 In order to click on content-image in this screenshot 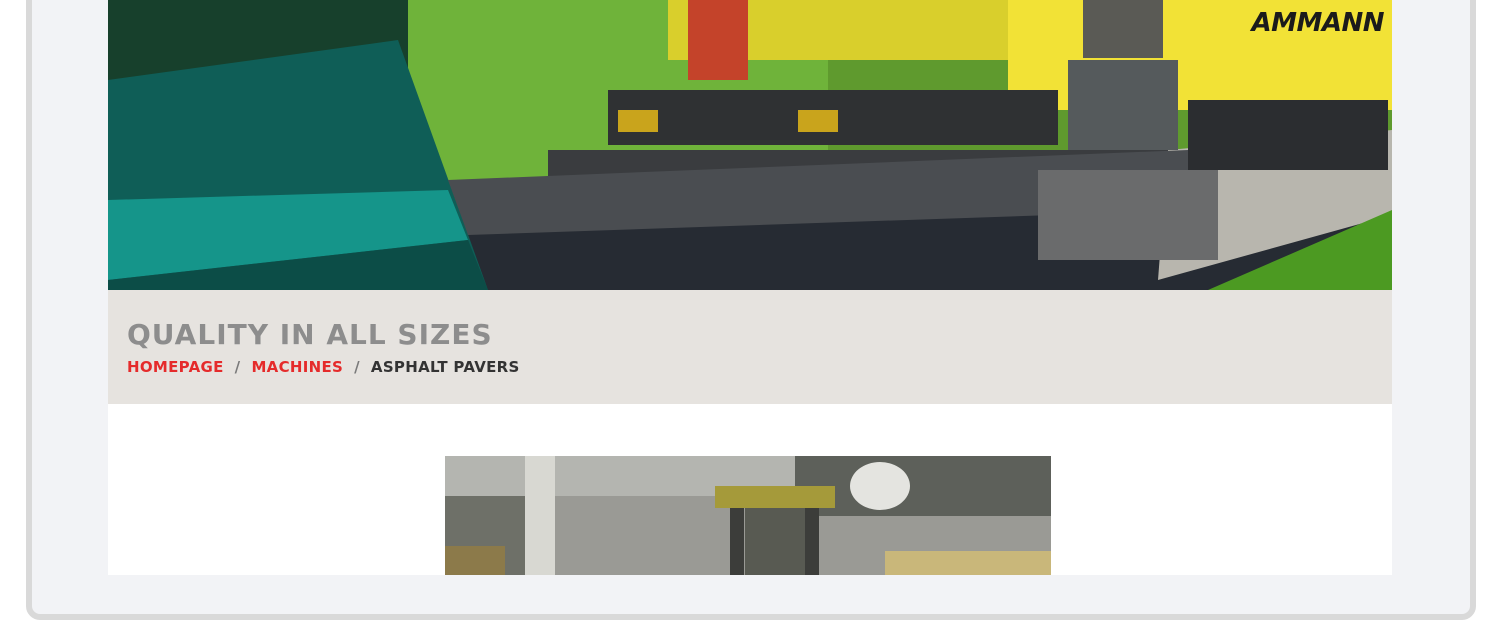, I will do `click(748, 515)`.